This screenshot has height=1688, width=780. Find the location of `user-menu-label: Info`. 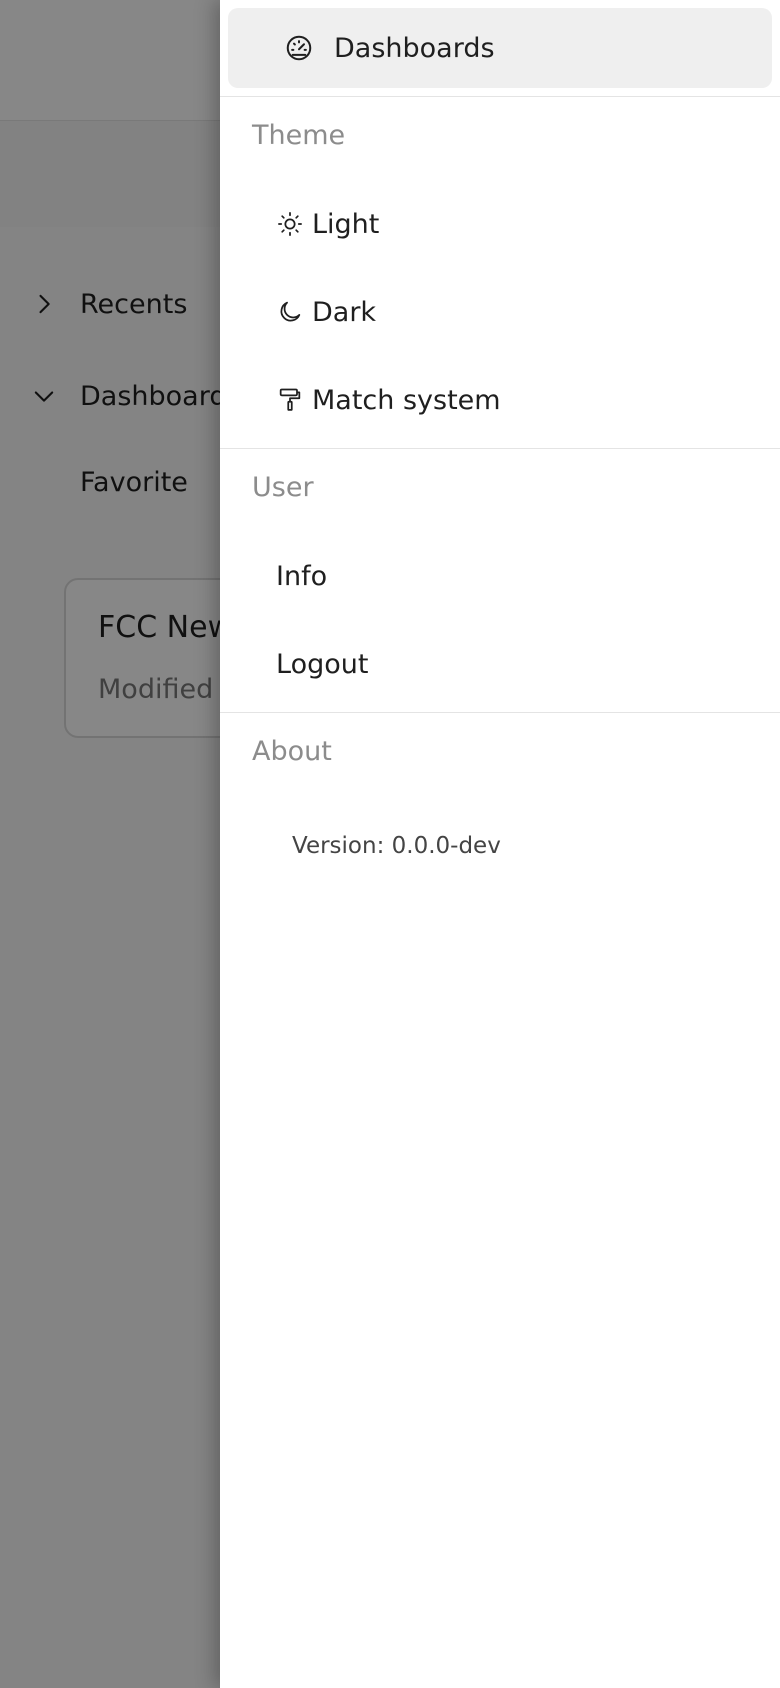

user-menu-label: Info is located at coordinates (302, 576).